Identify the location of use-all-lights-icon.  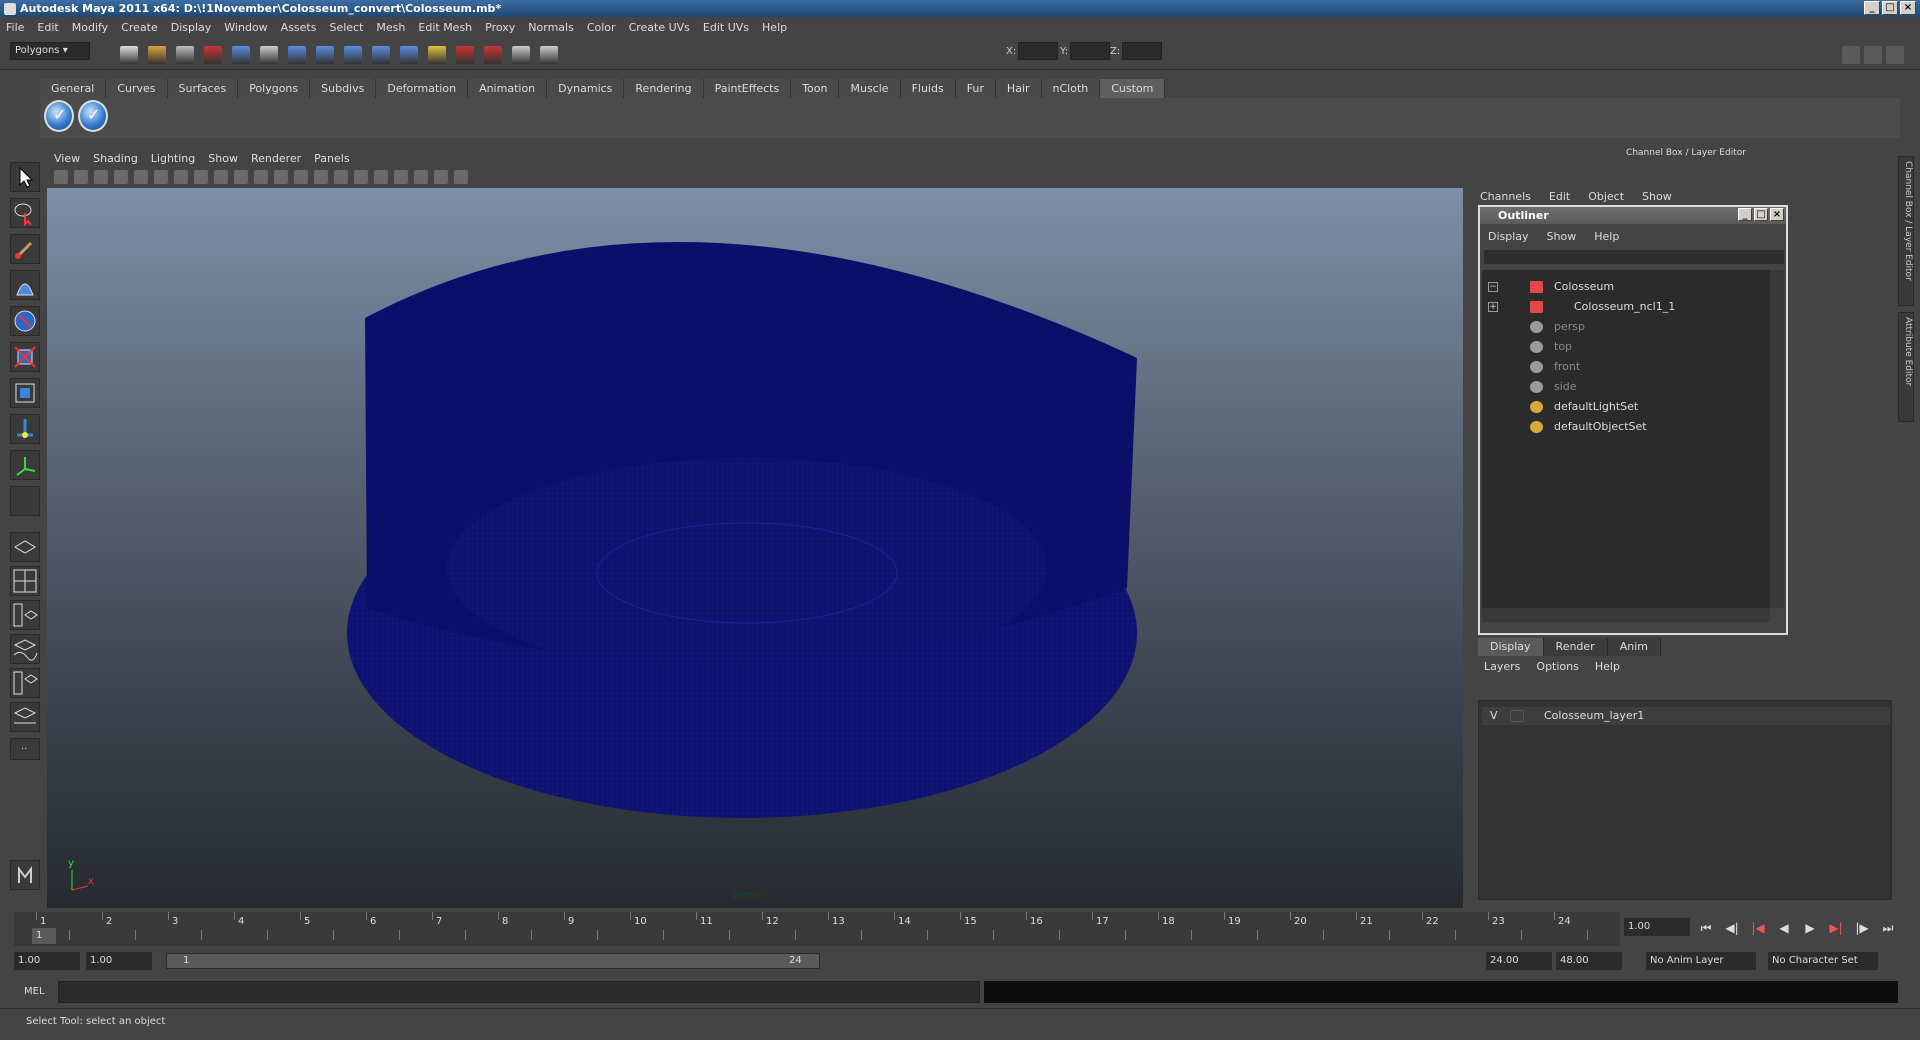
(361, 177).